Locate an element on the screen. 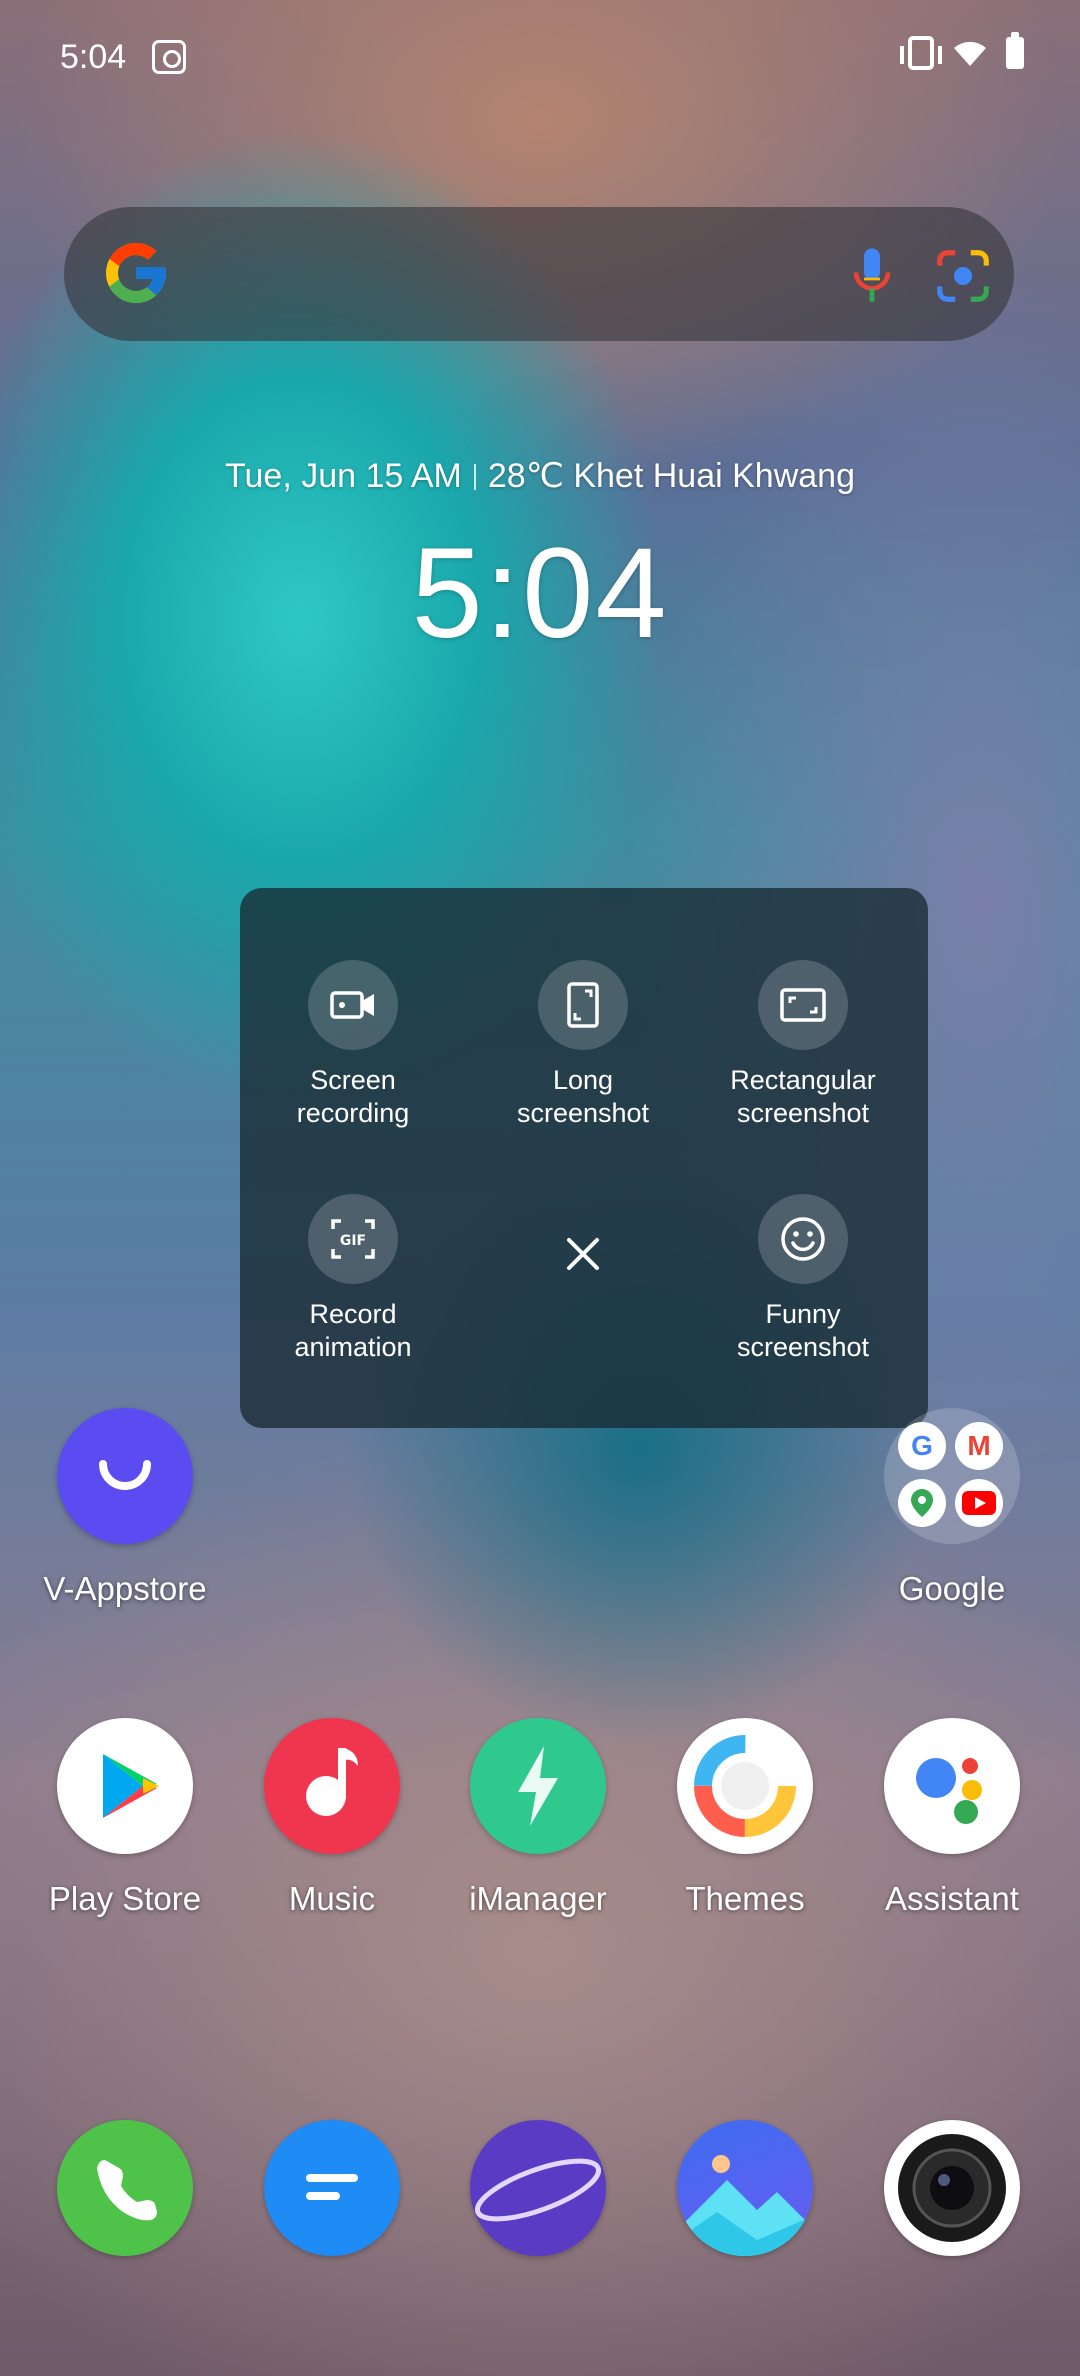  video-camera-icon is located at coordinates (352, 1005).